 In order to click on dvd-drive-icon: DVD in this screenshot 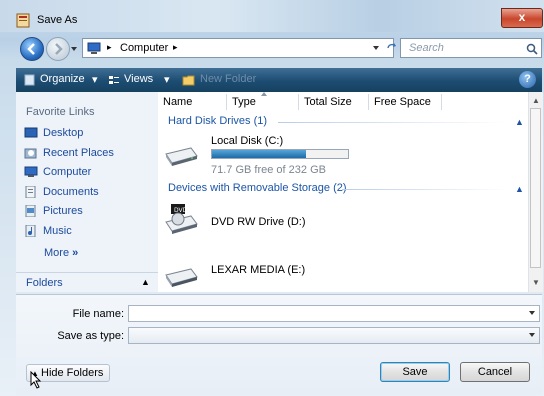, I will do `click(181, 219)`.